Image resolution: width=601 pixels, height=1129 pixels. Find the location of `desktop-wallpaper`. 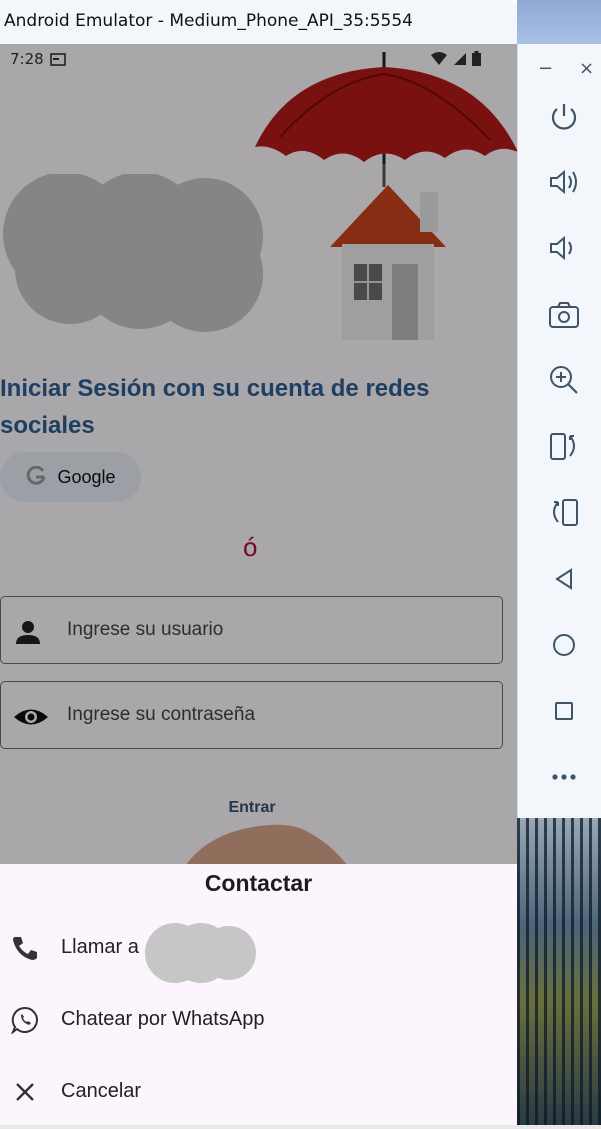

desktop-wallpaper is located at coordinates (559, 22).